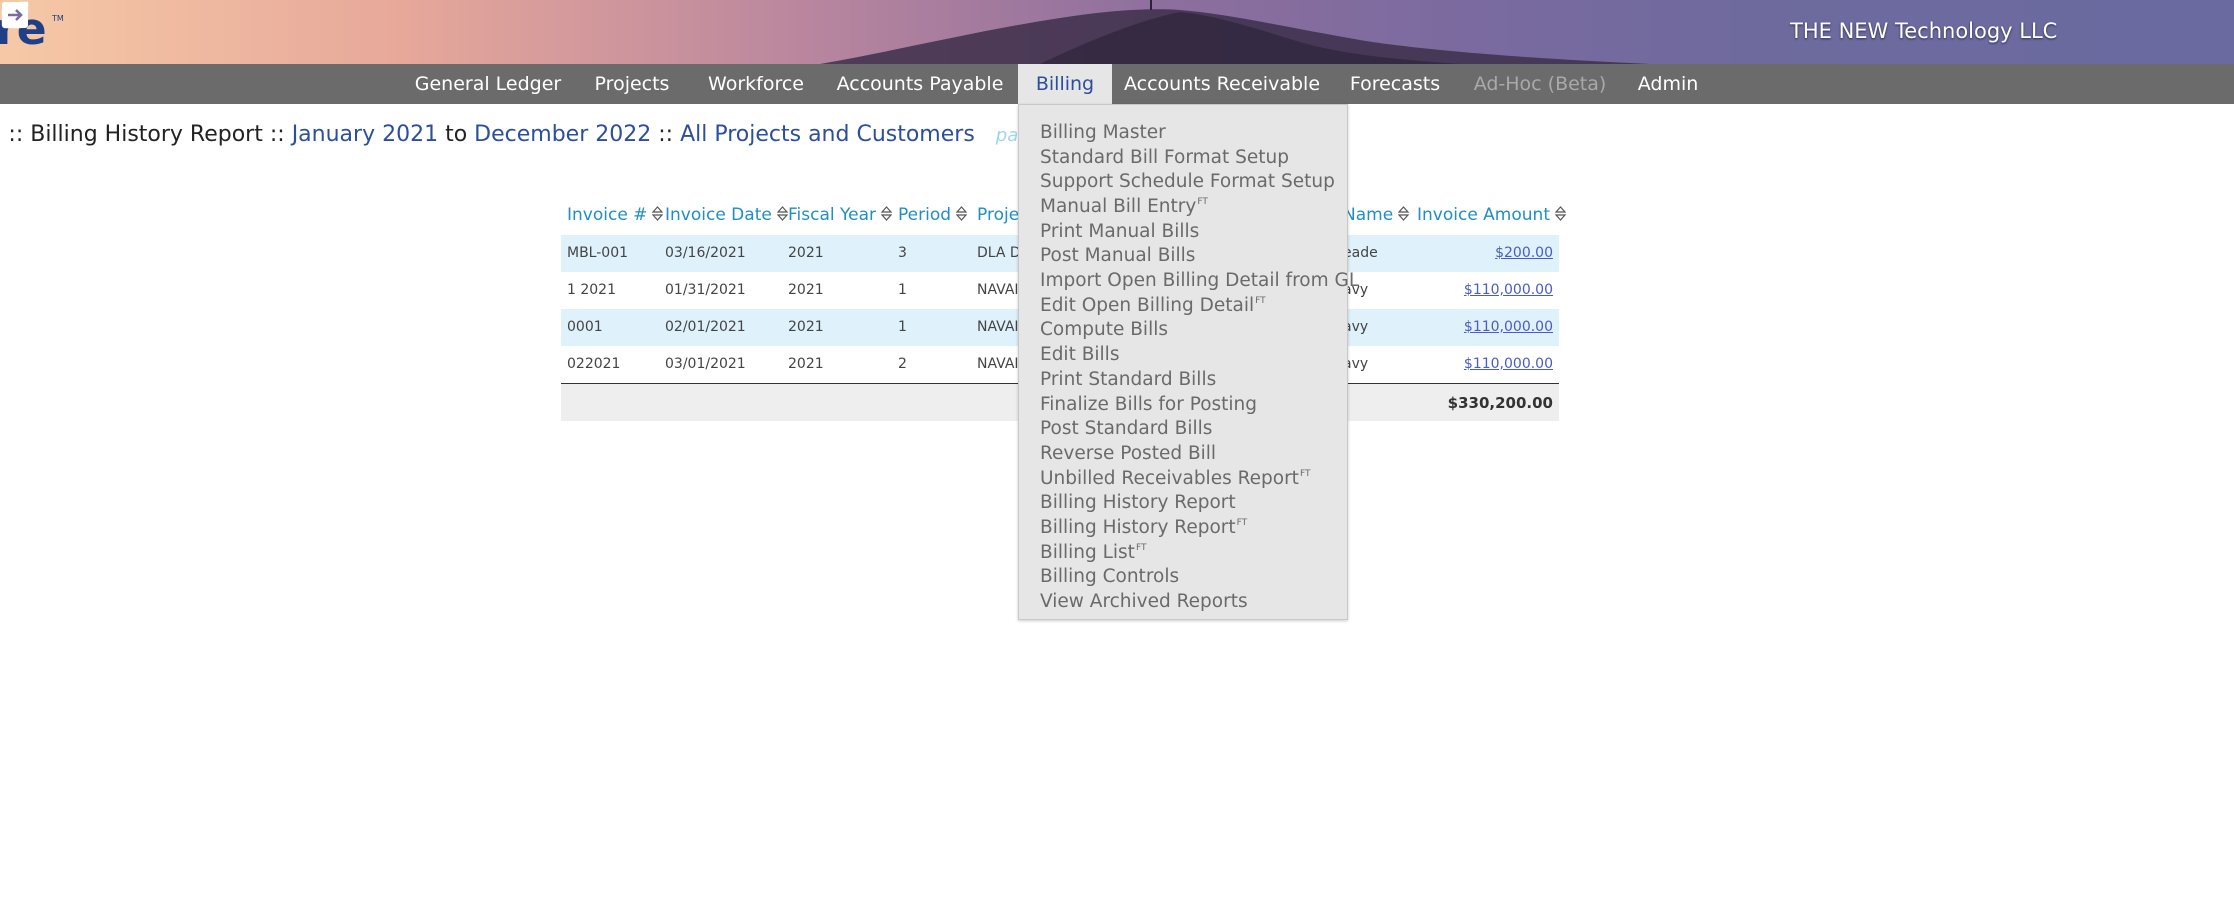 This screenshot has height=897, width=2234. Describe the element at coordinates (1360, 253) in the screenshot. I see `cell-name: eade` at that location.